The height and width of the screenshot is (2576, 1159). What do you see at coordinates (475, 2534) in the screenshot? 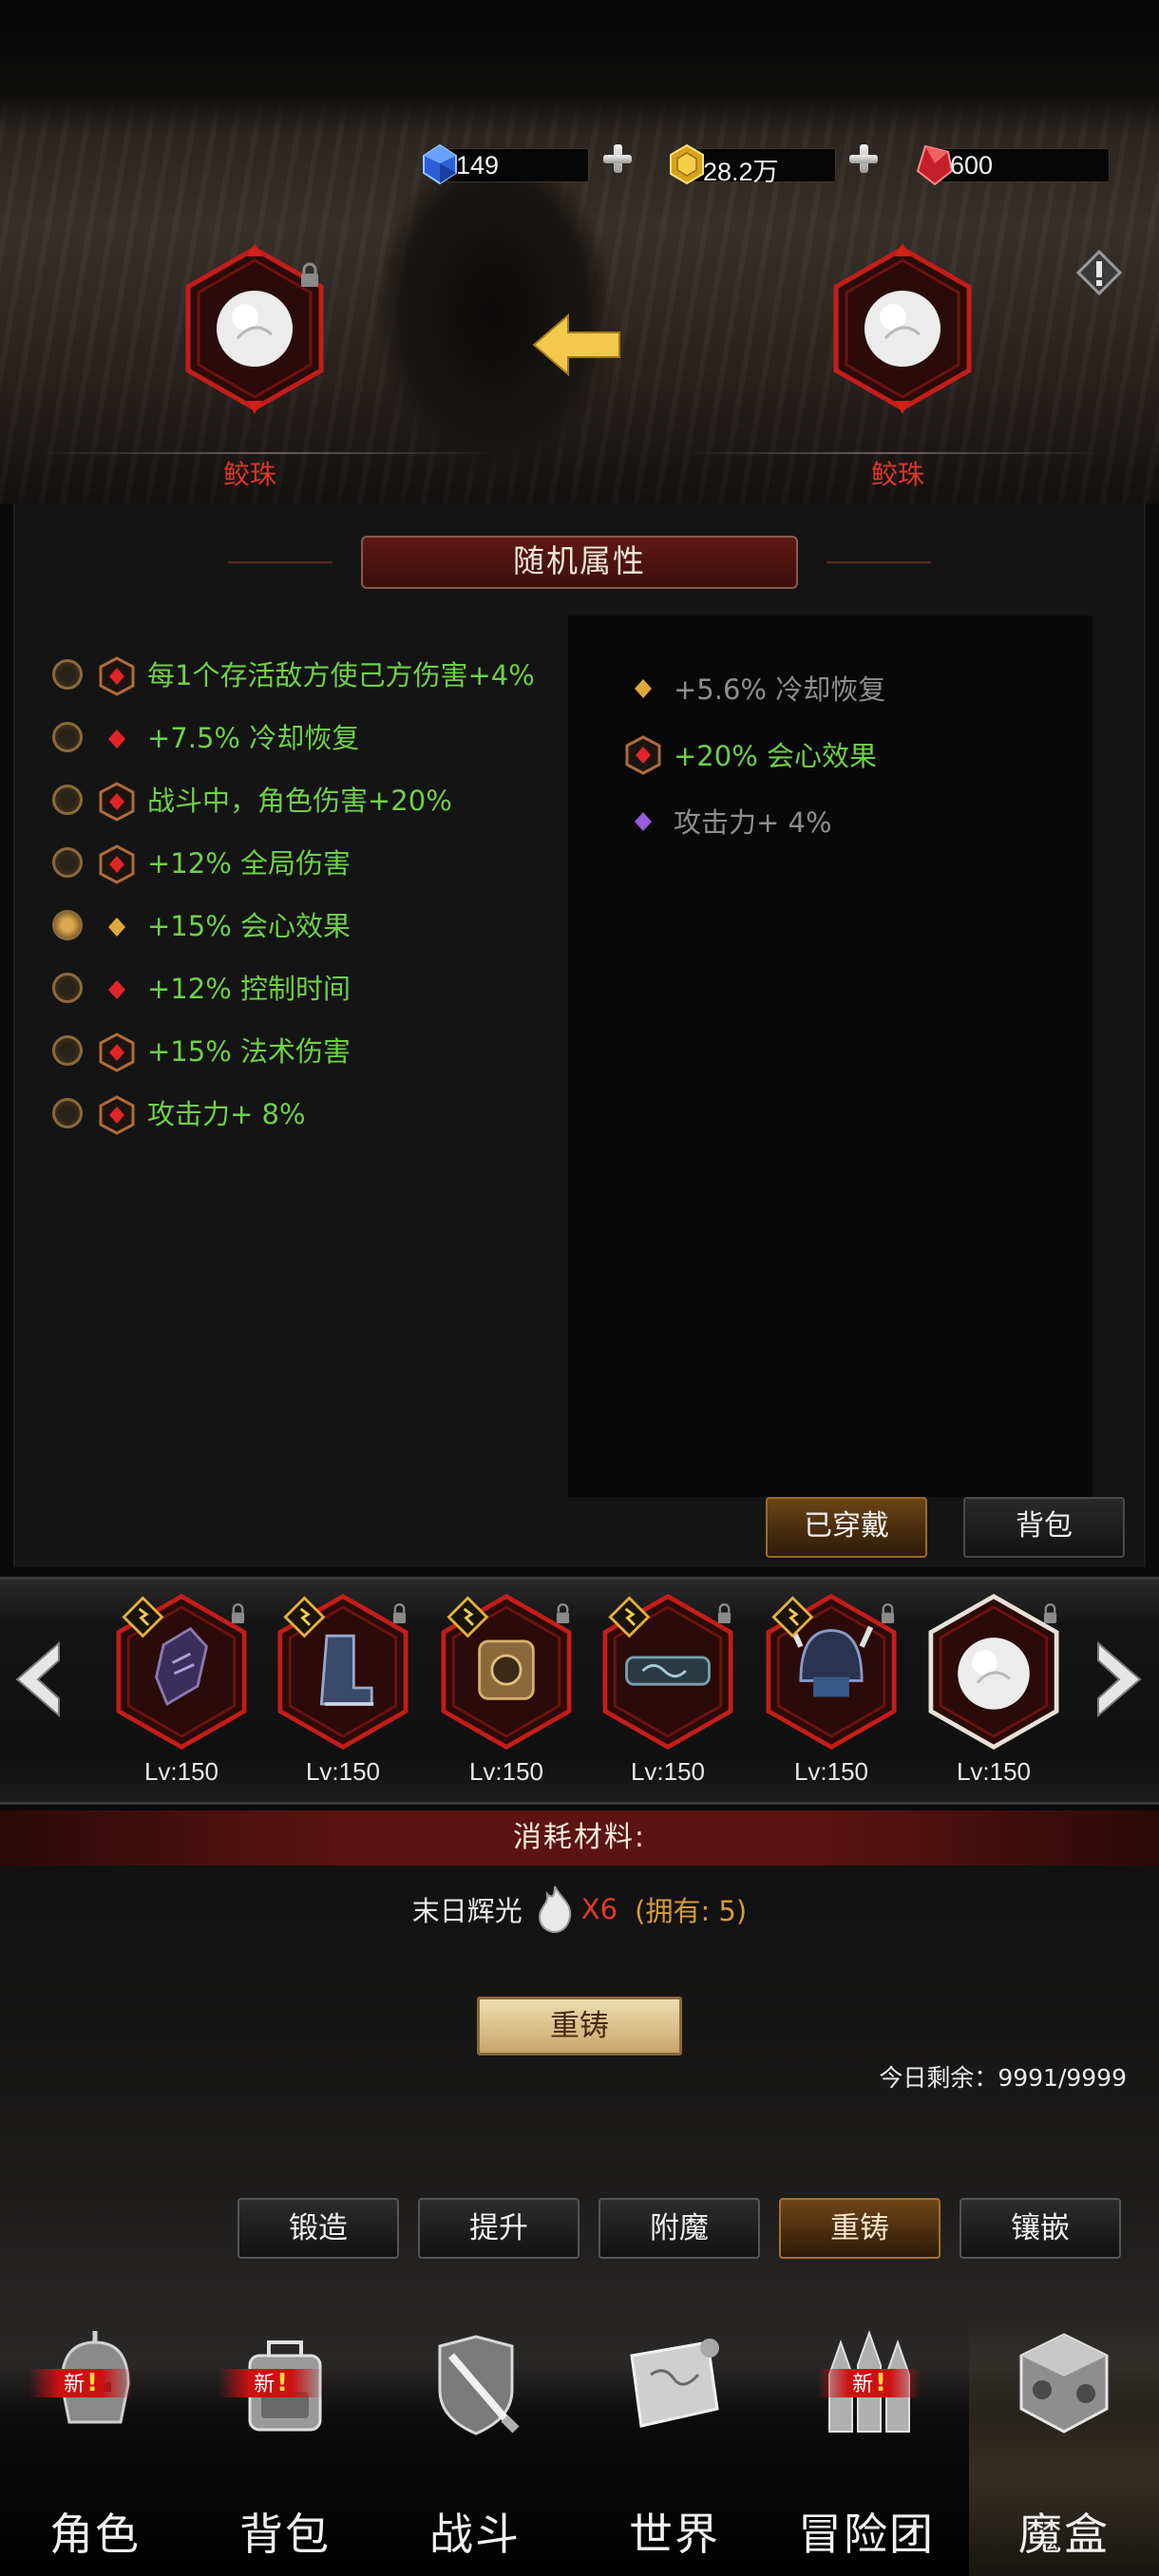
I see `nav-label: 战斗` at bounding box center [475, 2534].